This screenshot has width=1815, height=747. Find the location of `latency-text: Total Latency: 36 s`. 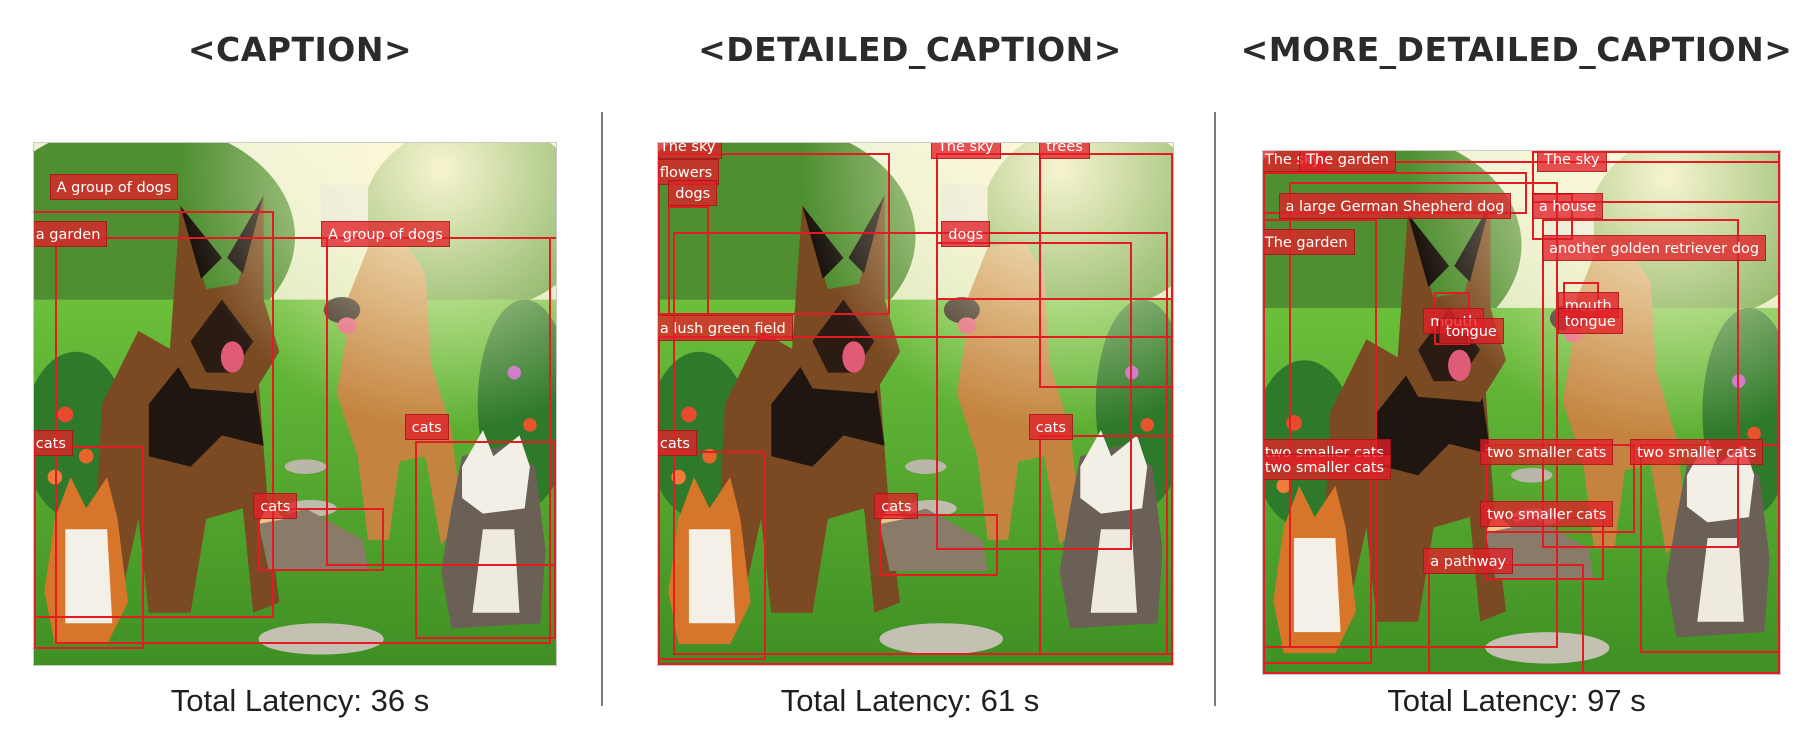

latency-text: Total Latency: 36 s is located at coordinates (300, 700).